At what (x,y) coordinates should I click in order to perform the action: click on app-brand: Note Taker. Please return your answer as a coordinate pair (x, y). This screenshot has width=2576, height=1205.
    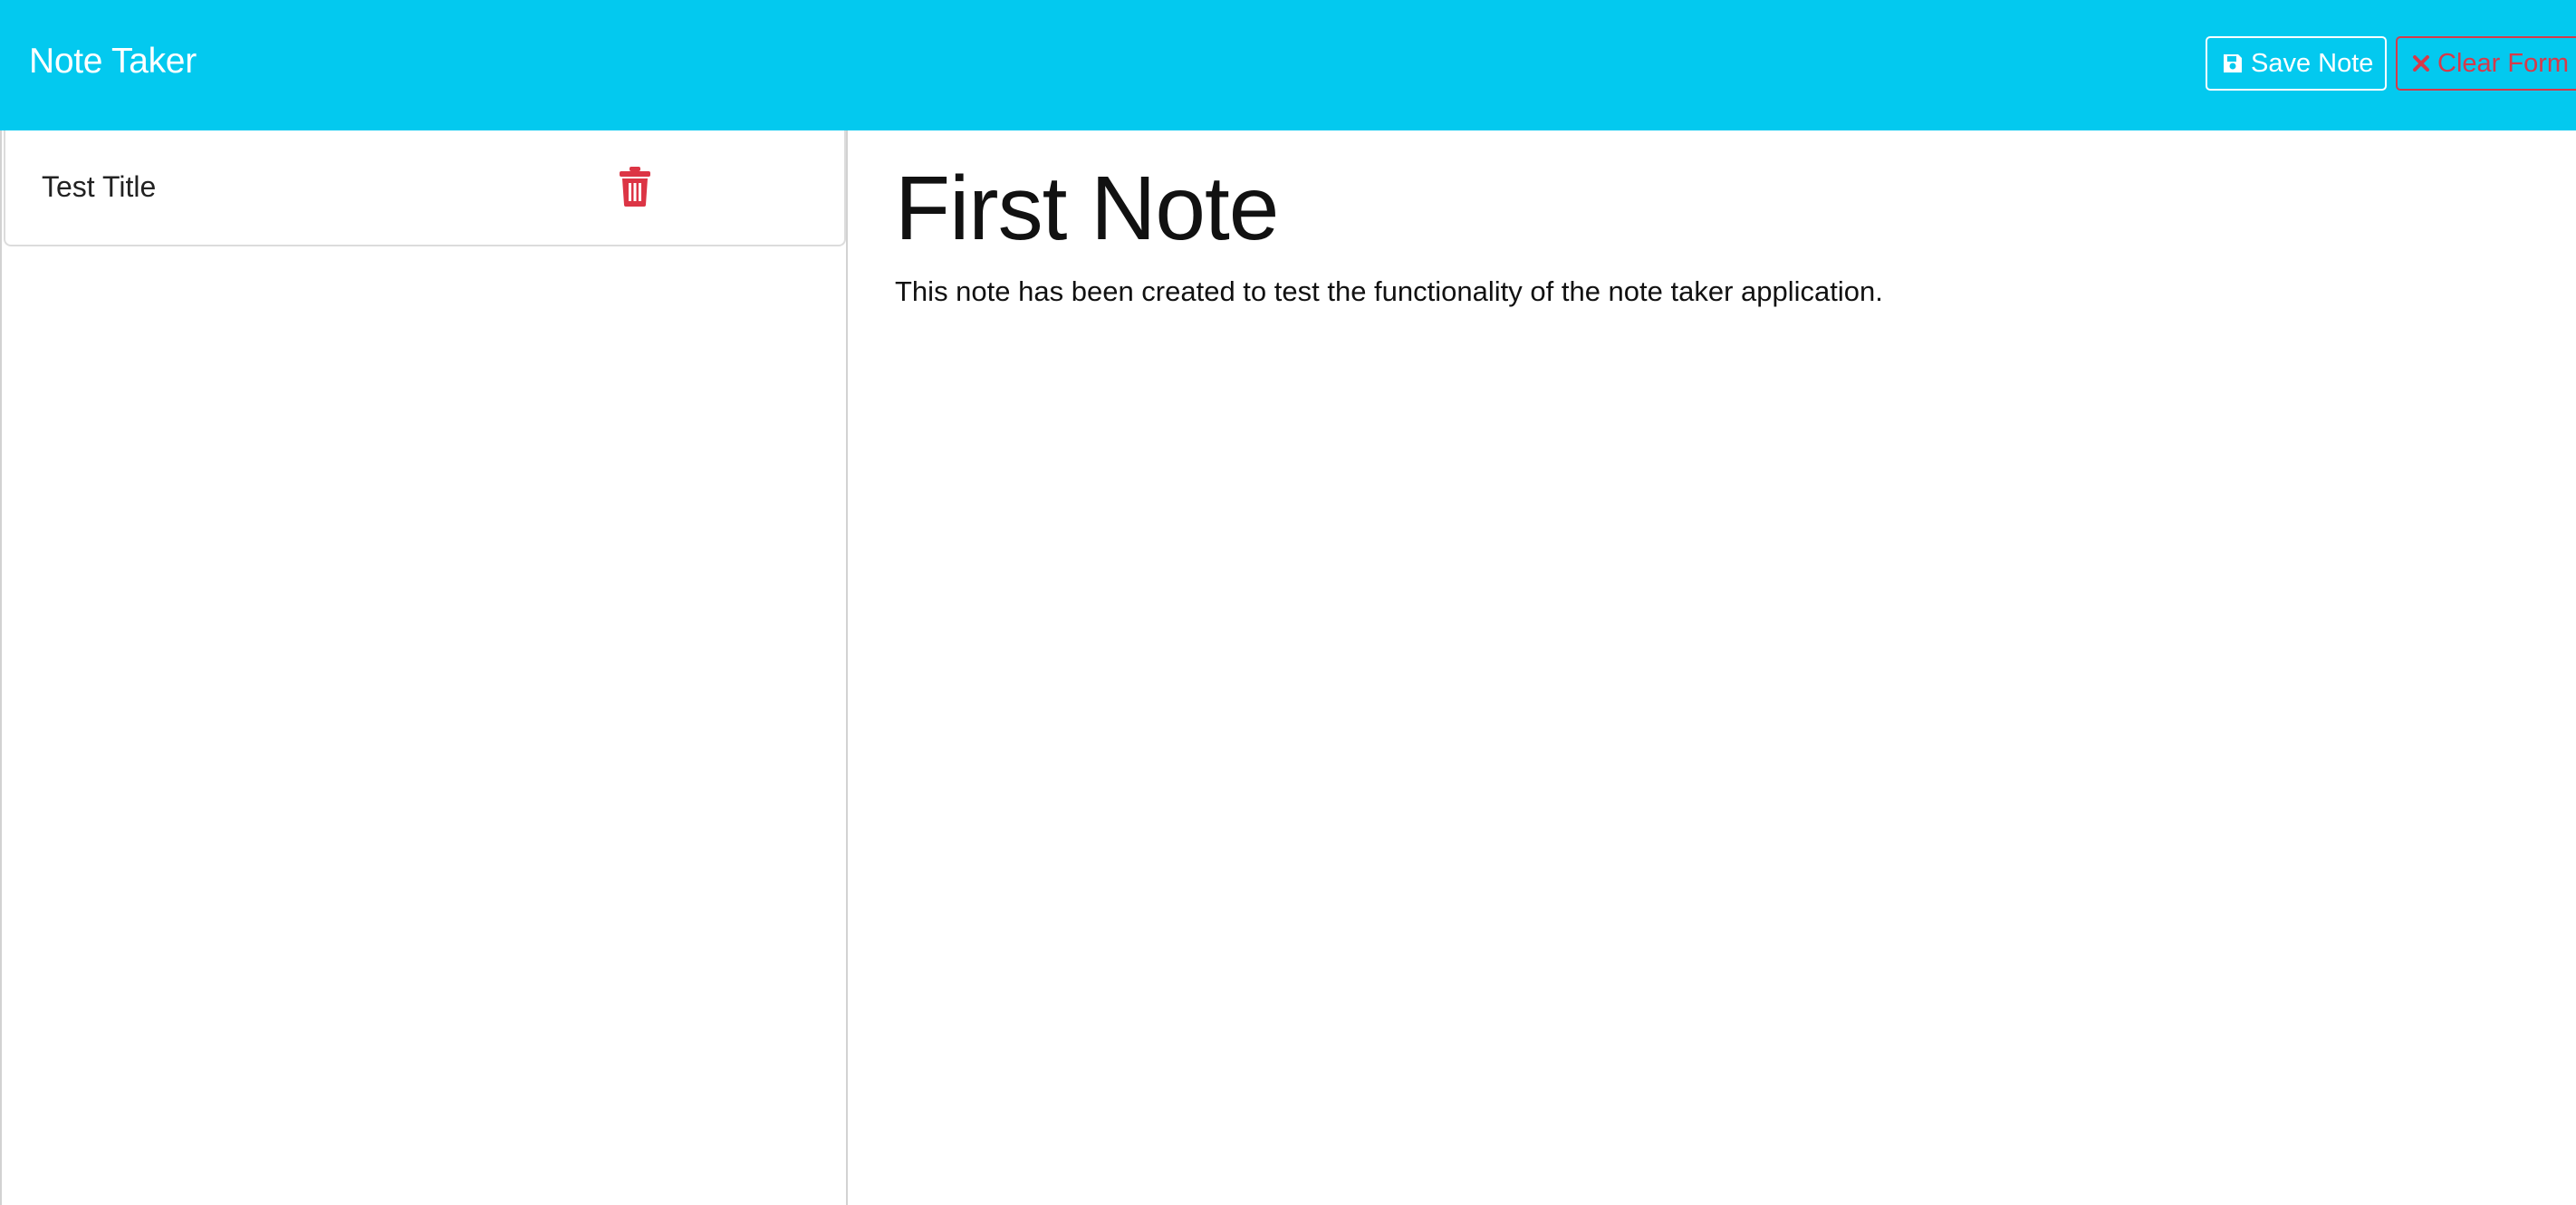
    Looking at the image, I should click on (113, 62).